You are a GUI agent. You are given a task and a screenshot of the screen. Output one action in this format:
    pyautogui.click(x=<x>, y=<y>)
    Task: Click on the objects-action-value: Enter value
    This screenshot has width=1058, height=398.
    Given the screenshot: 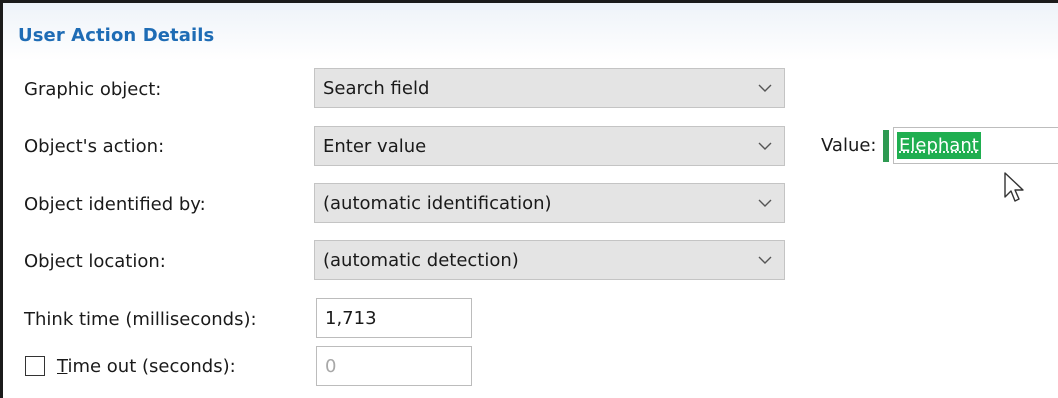 What is the action you would take?
    pyautogui.click(x=375, y=146)
    